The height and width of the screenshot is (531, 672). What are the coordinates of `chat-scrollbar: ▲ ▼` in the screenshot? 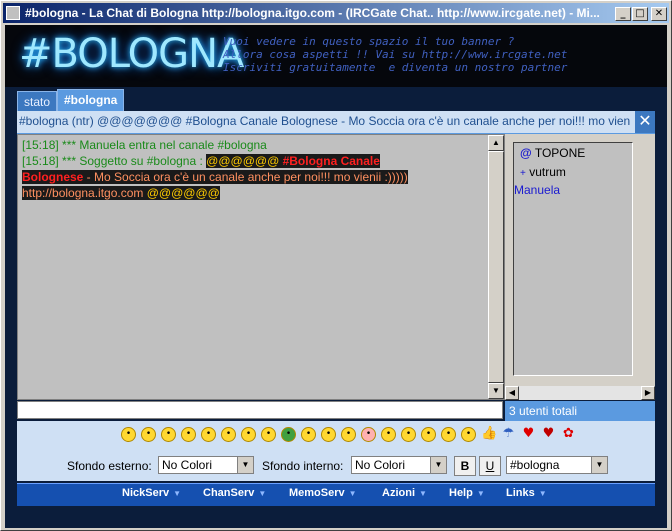 It's located at (496, 267).